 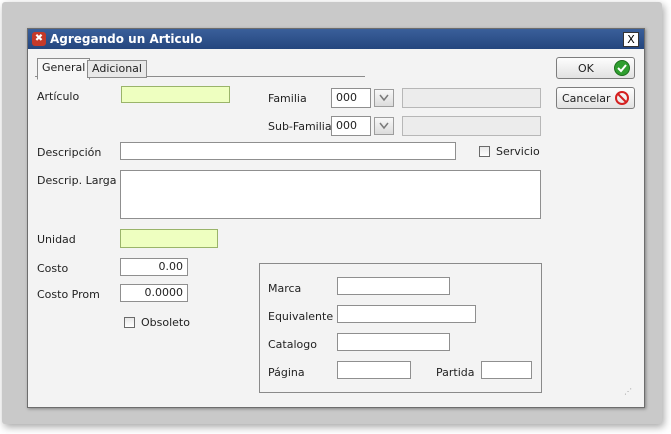 I want to click on equivalente-input, so click(x=406, y=314).